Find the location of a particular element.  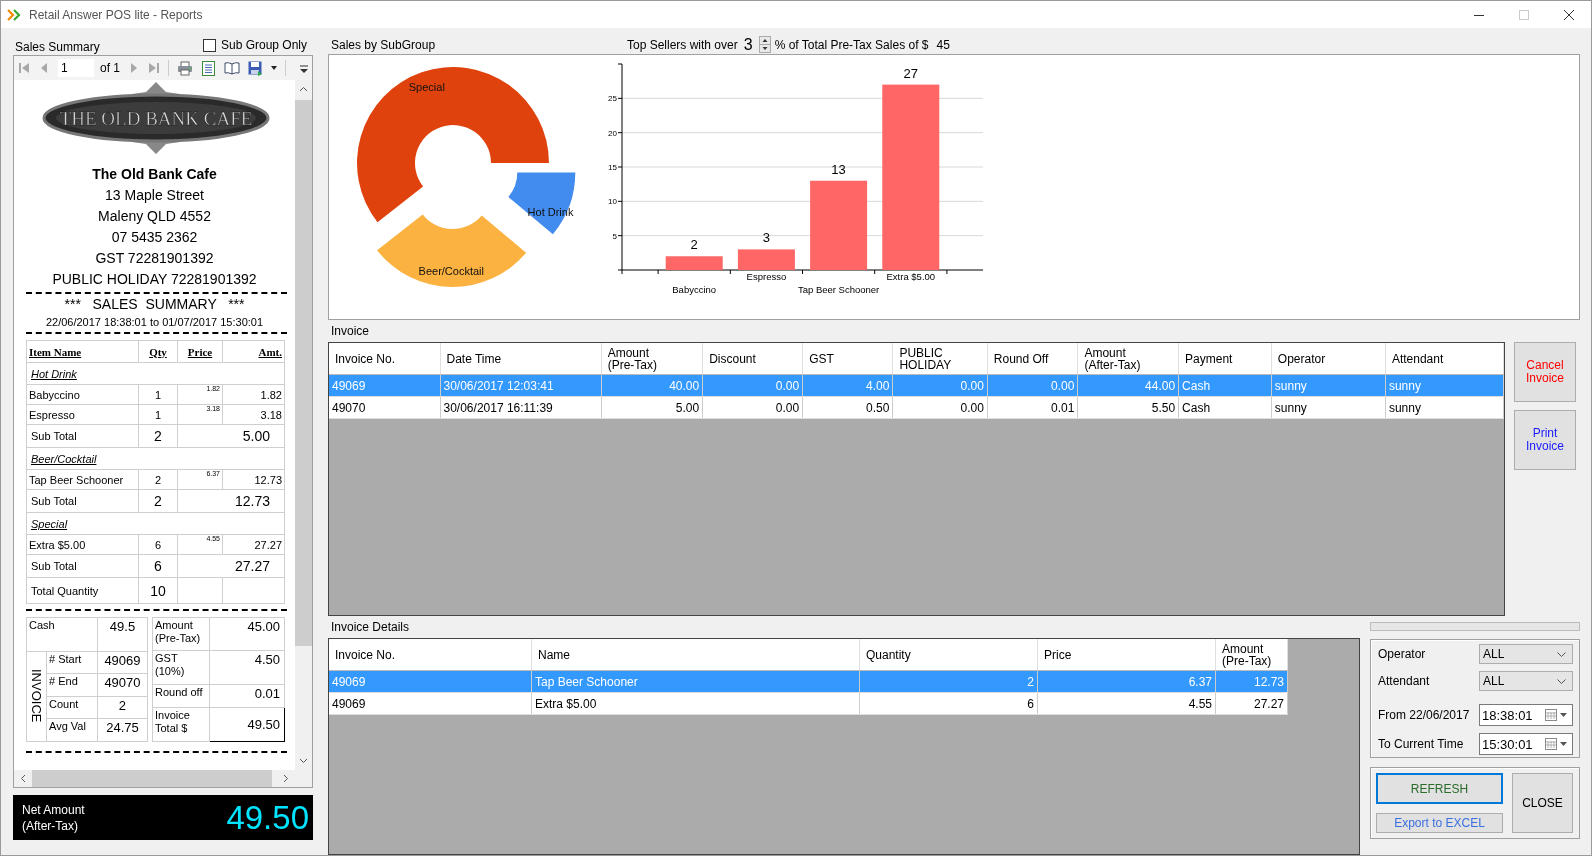

address-line: 13 Maple Street is located at coordinates (154, 195).